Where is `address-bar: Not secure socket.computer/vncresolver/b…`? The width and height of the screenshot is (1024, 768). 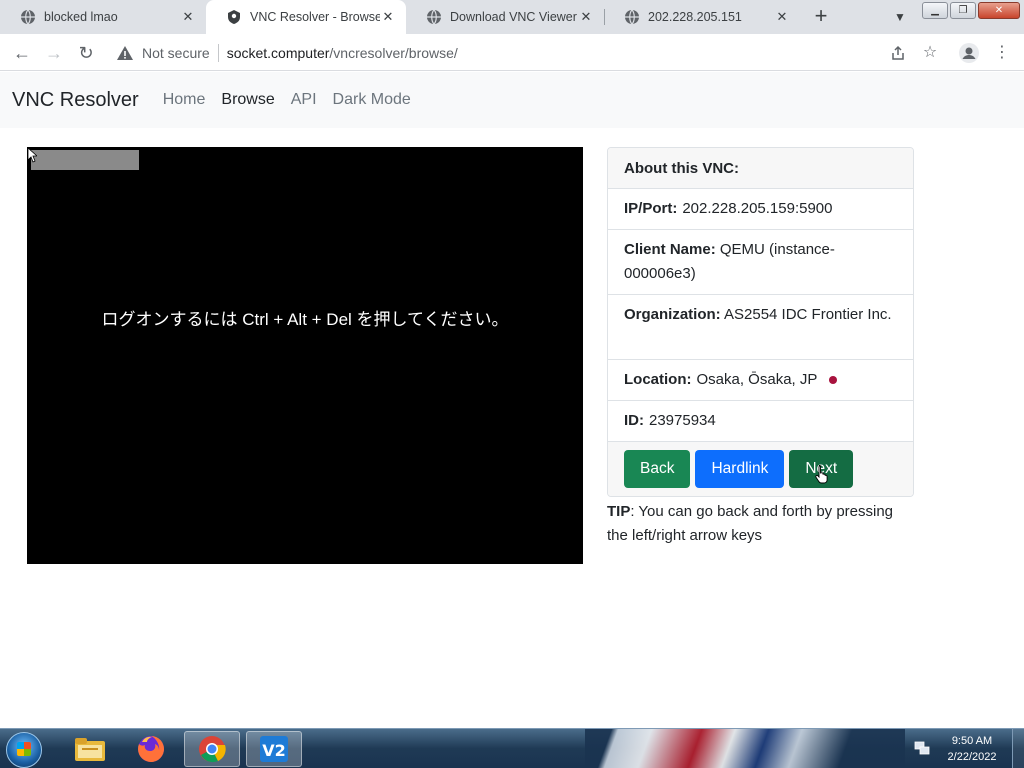 address-bar: Not secure socket.computer/vncresolver/b… is located at coordinates (528, 52).